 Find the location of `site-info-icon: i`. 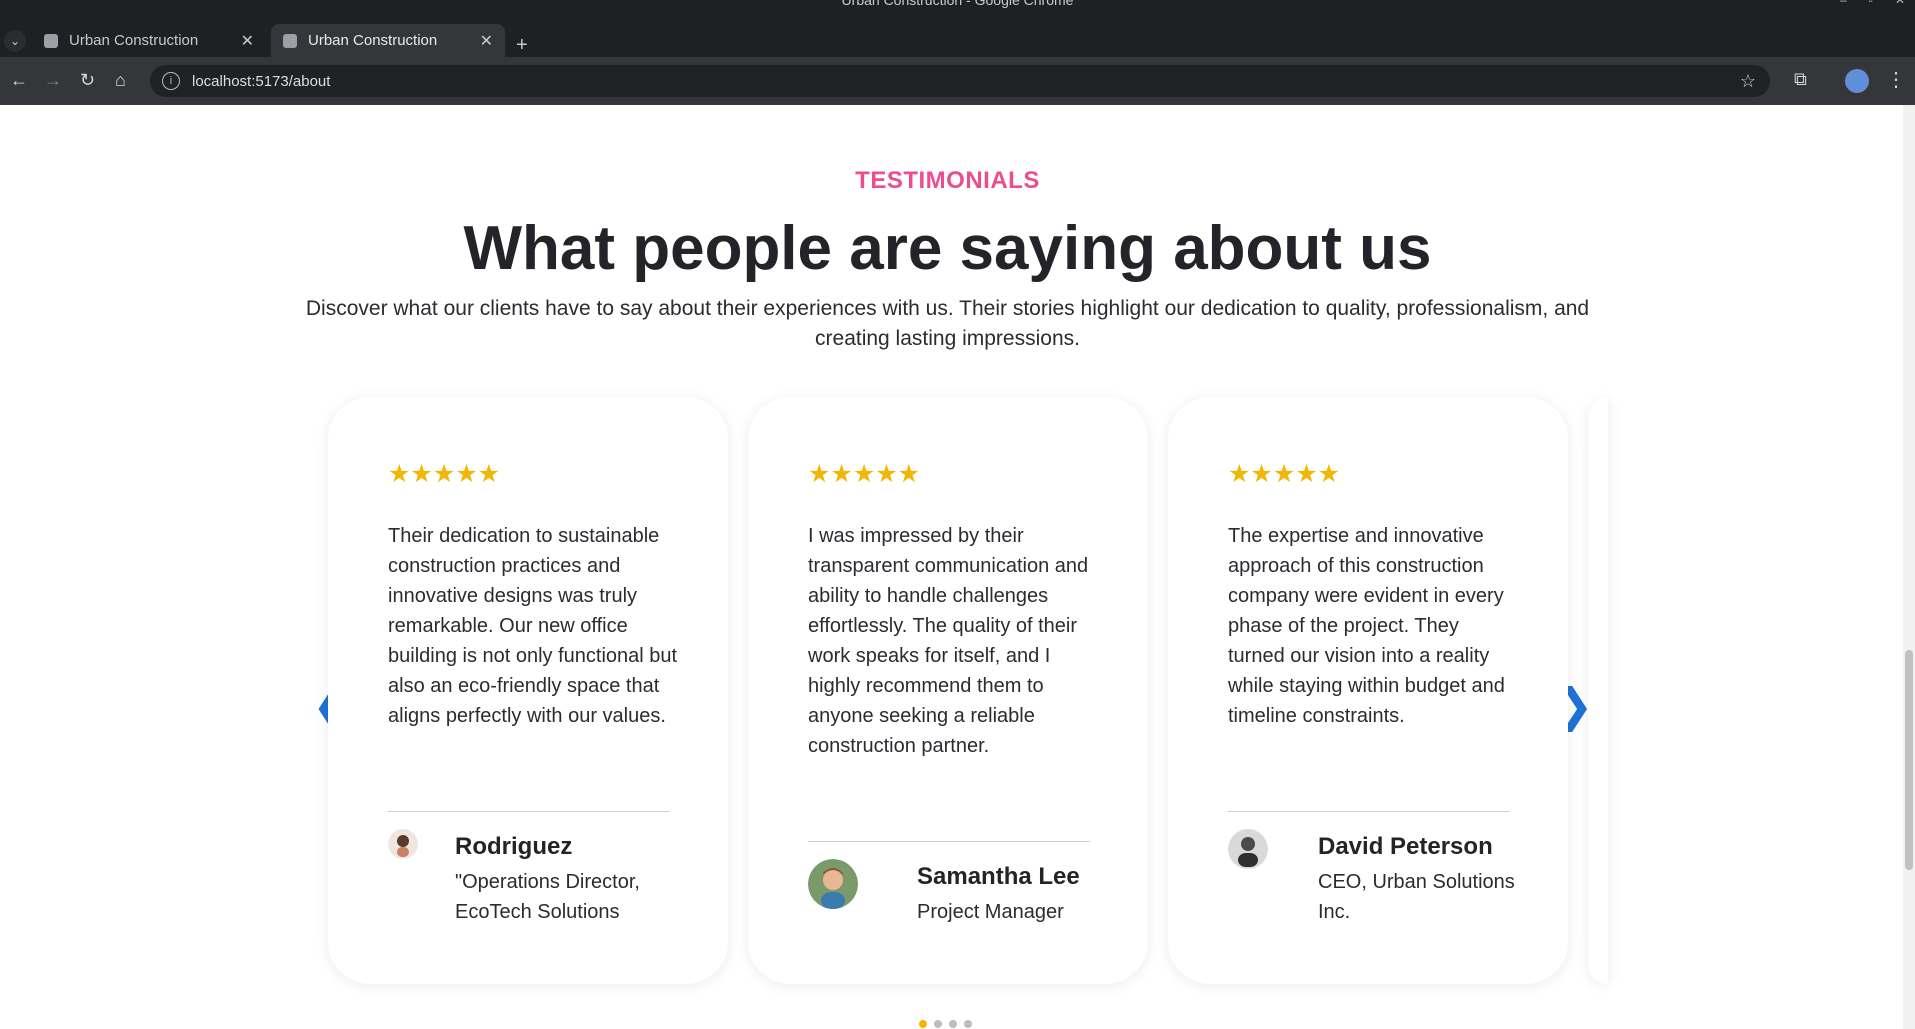

site-info-icon: i is located at coordinates (171, 81).